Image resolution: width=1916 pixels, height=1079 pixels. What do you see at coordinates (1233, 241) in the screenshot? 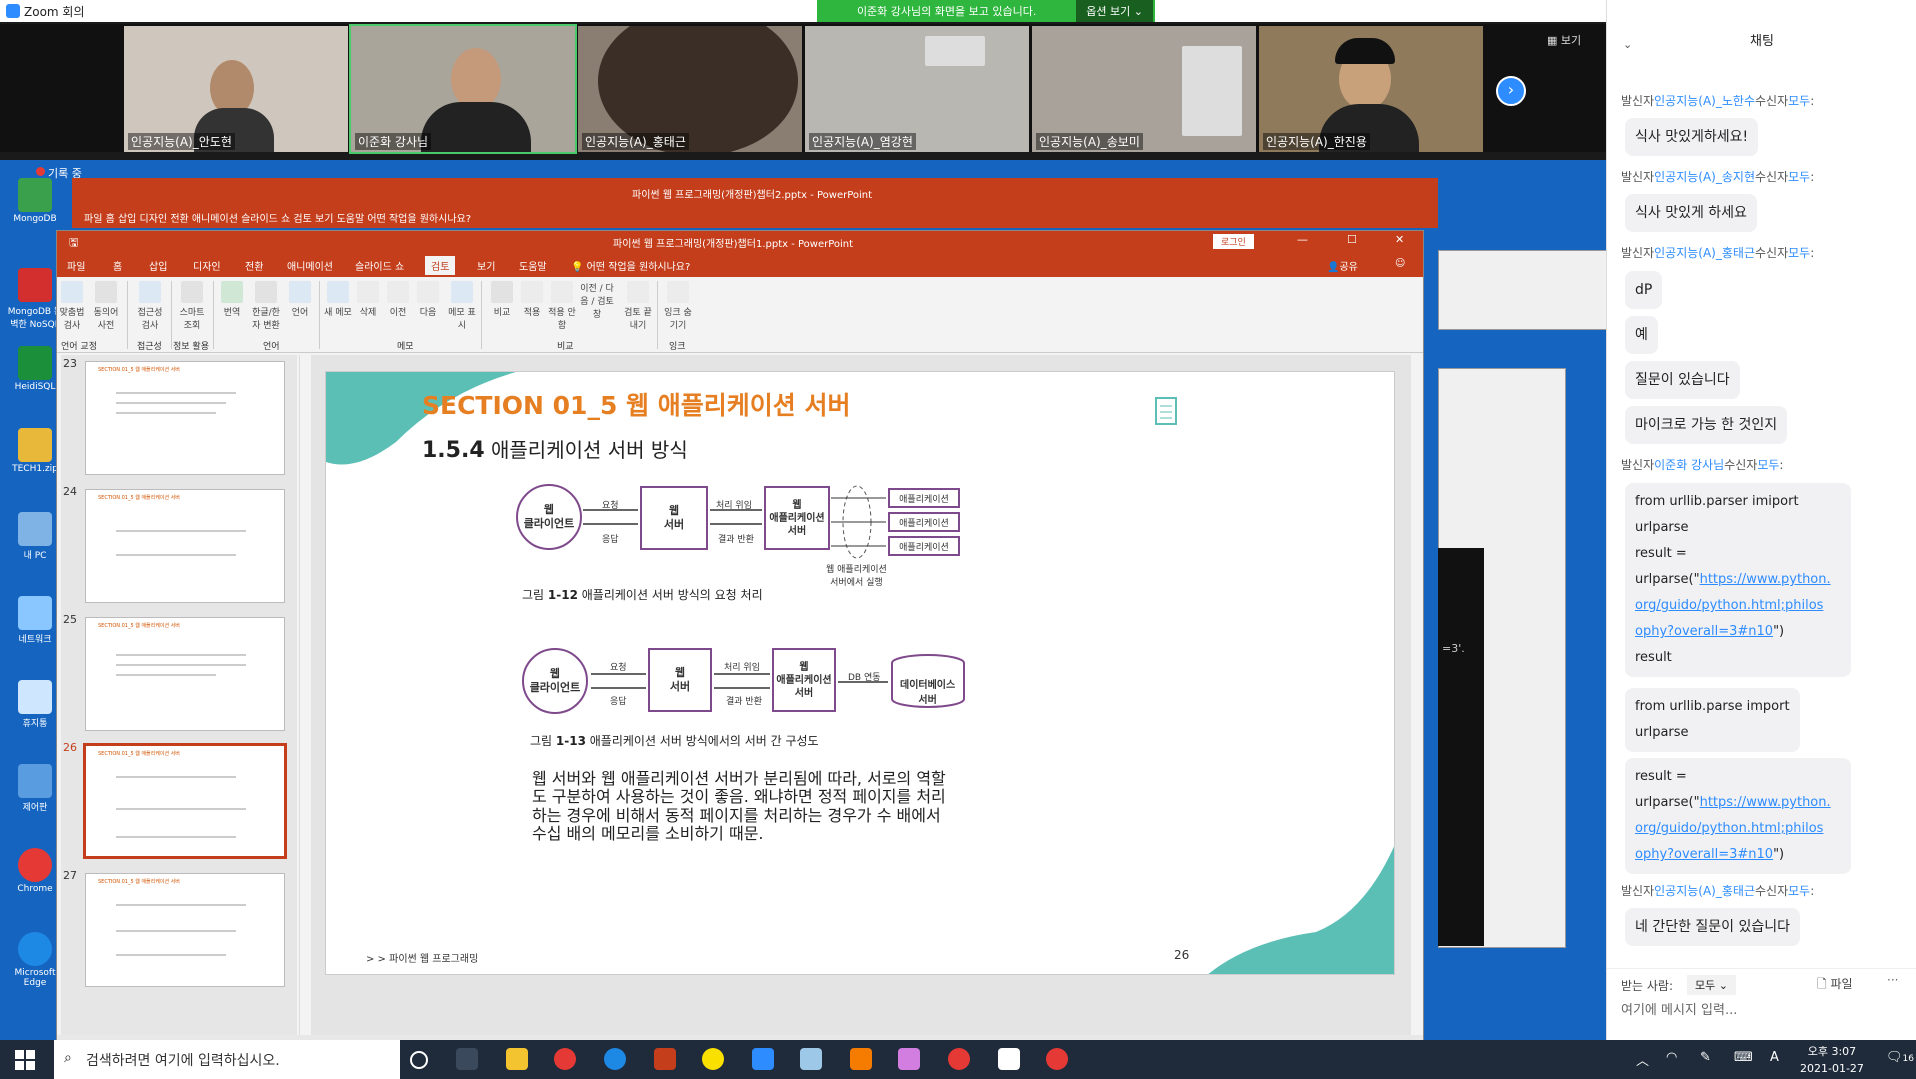
I see `login-button: 로그인` at bounding box center [1233, 241].